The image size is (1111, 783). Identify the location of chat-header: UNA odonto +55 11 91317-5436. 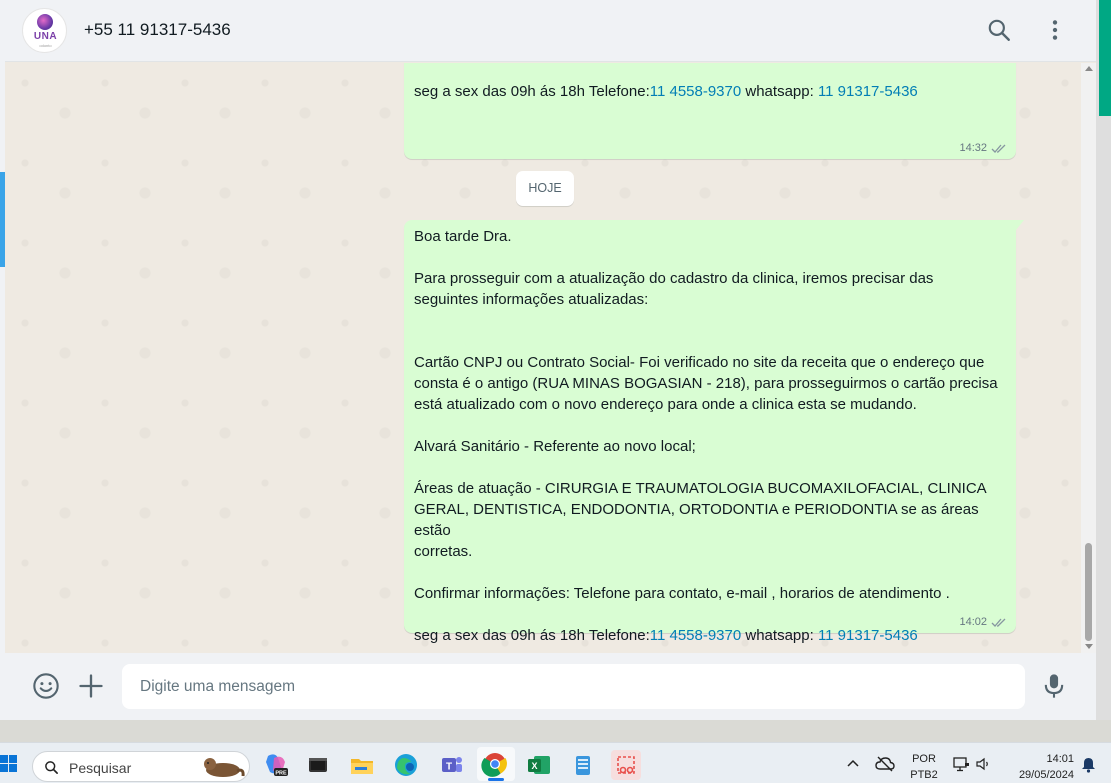
(550, 31).